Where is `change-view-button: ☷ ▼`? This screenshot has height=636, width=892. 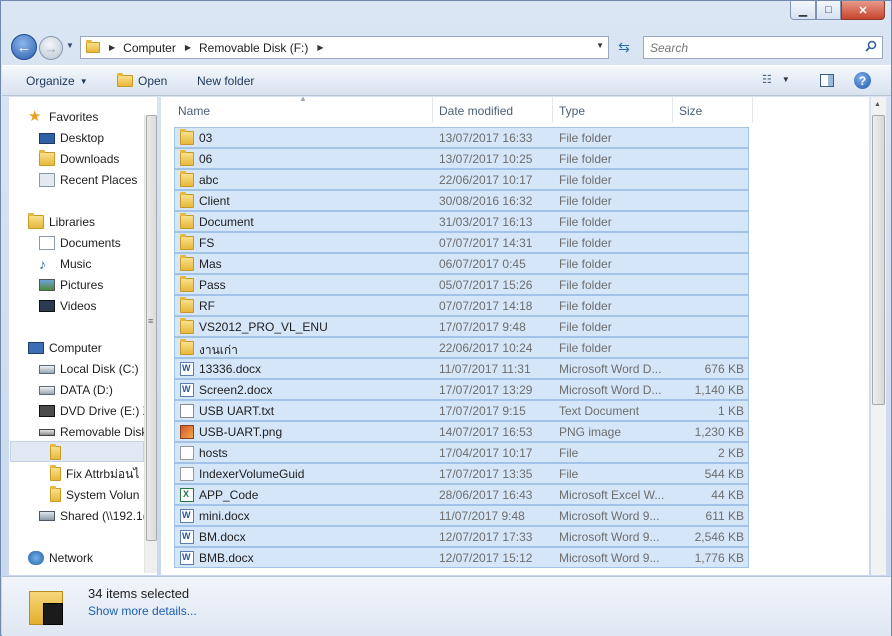 change-view-button: ☷ ▼ is located at coordinates (776, 79).